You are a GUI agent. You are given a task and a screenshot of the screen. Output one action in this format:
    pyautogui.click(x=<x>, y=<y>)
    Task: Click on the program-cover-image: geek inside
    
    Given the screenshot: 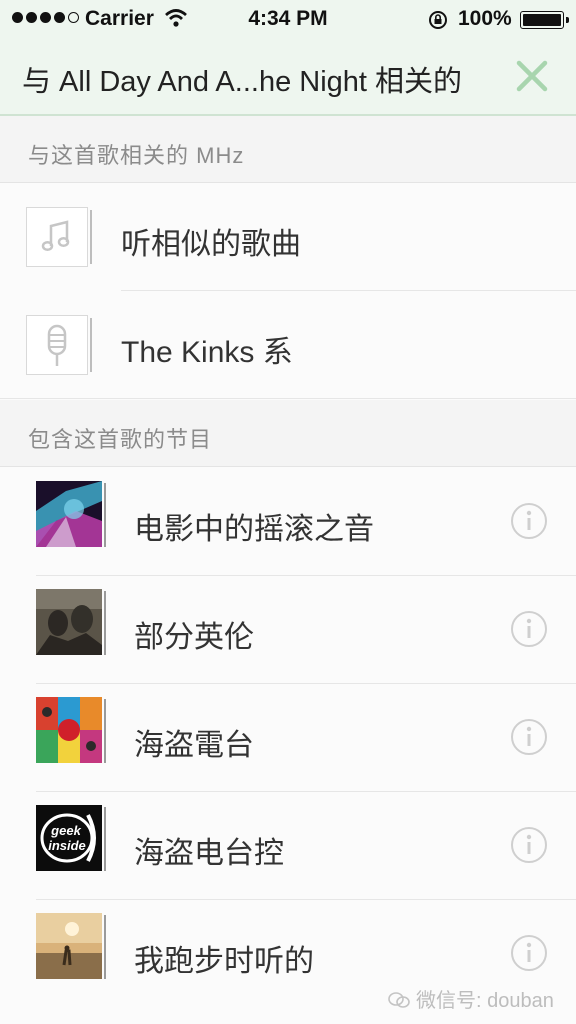 What is the action you would take?
    pyautogui.click(x=69, y=838)
    